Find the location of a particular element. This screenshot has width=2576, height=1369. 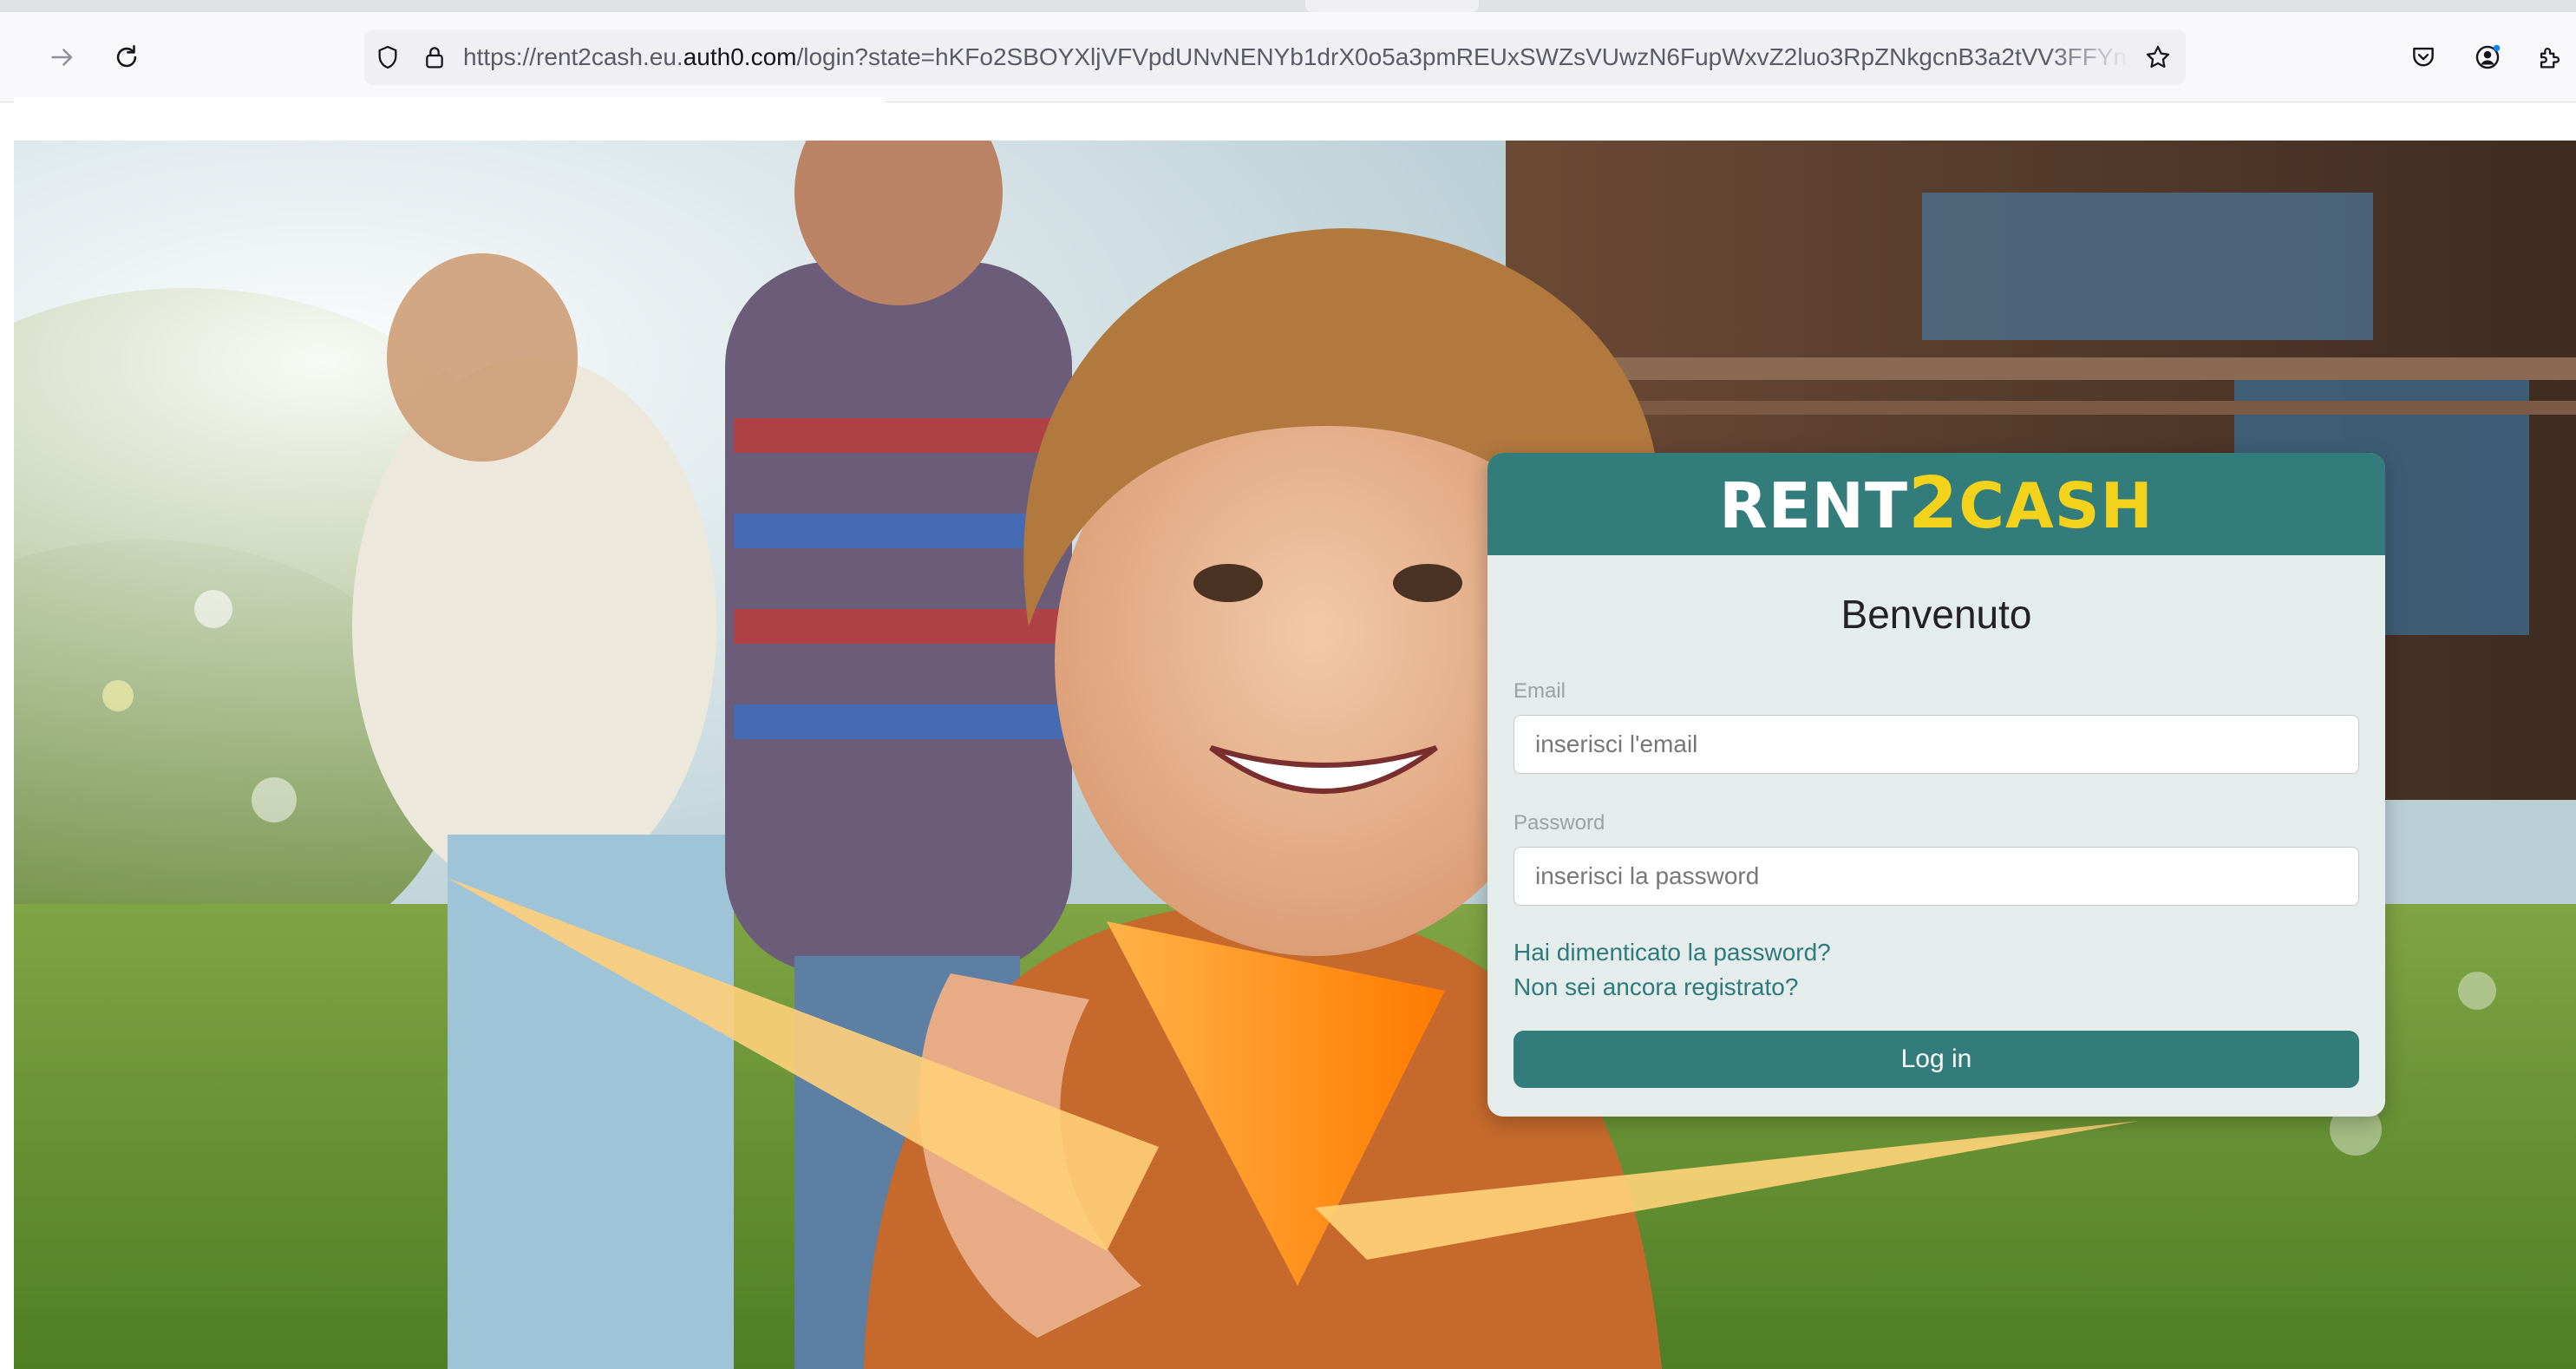

password-label: Password is located at coordinates (1559, 823).